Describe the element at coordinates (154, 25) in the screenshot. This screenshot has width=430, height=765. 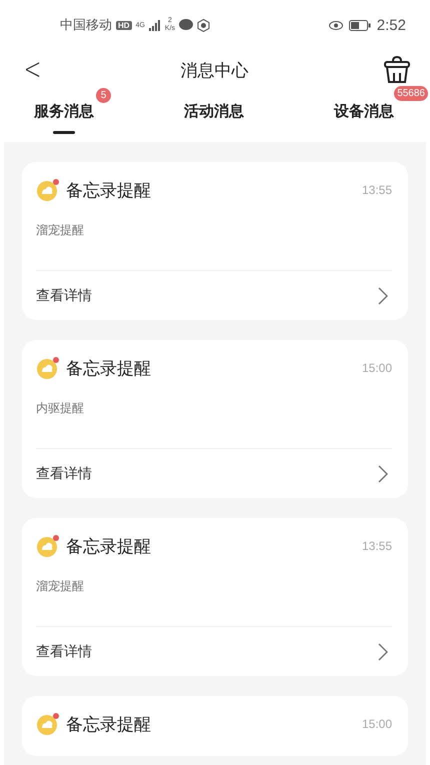
I see `signal-icon` at that location.